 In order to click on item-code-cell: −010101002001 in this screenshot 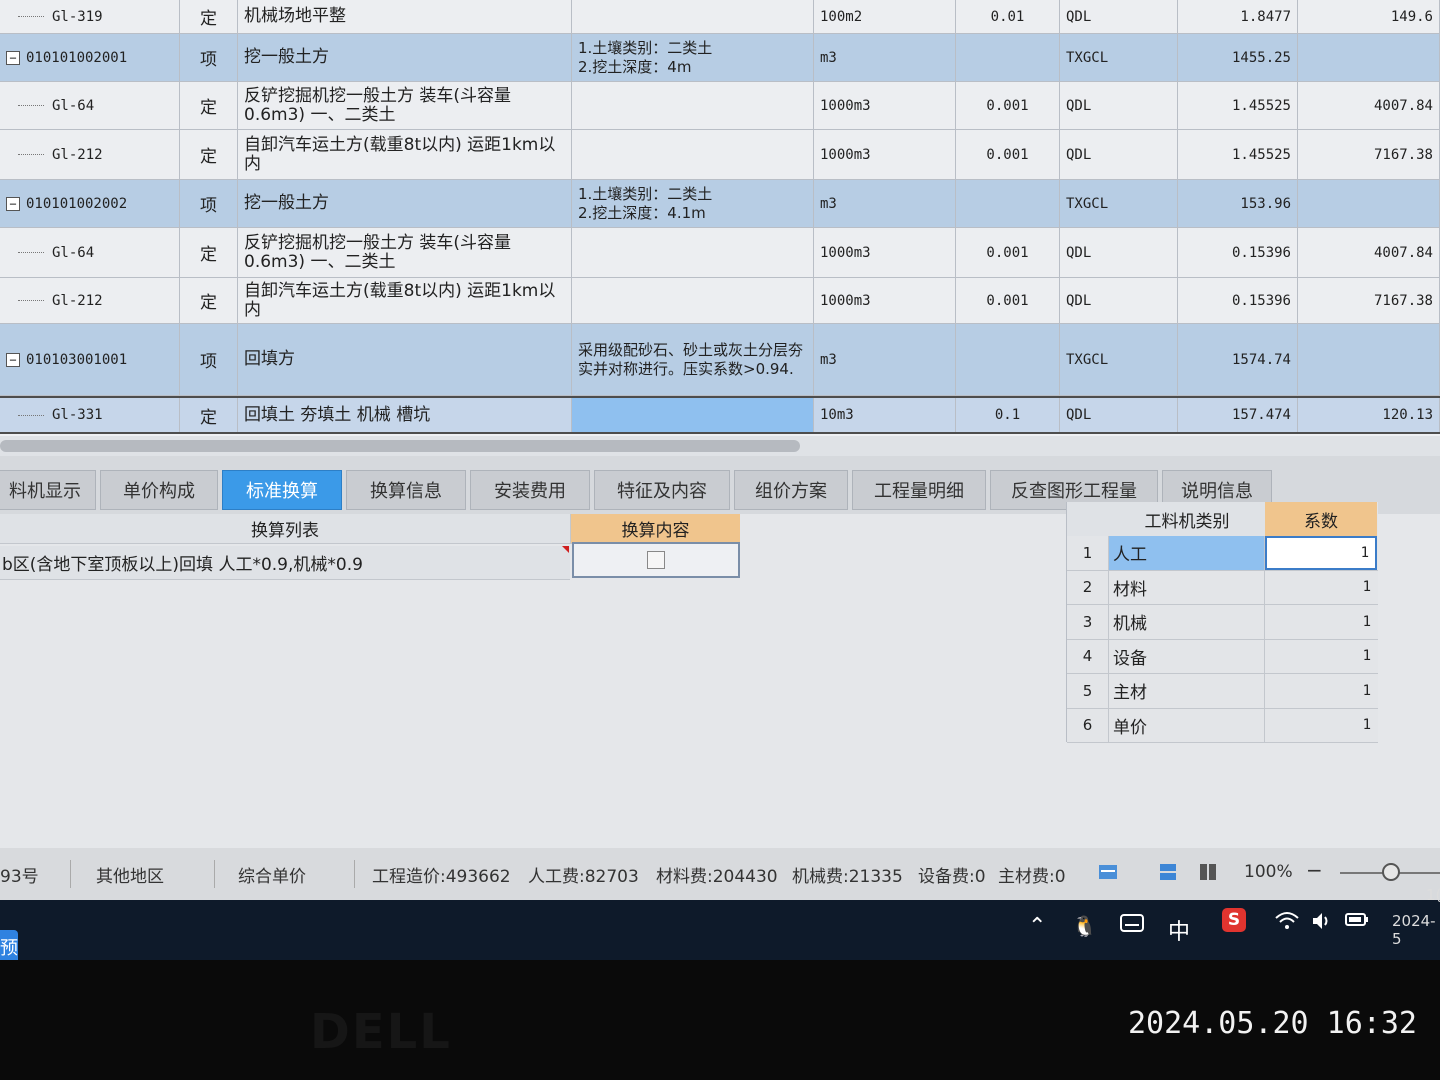, I will do `click(90, 57)`.